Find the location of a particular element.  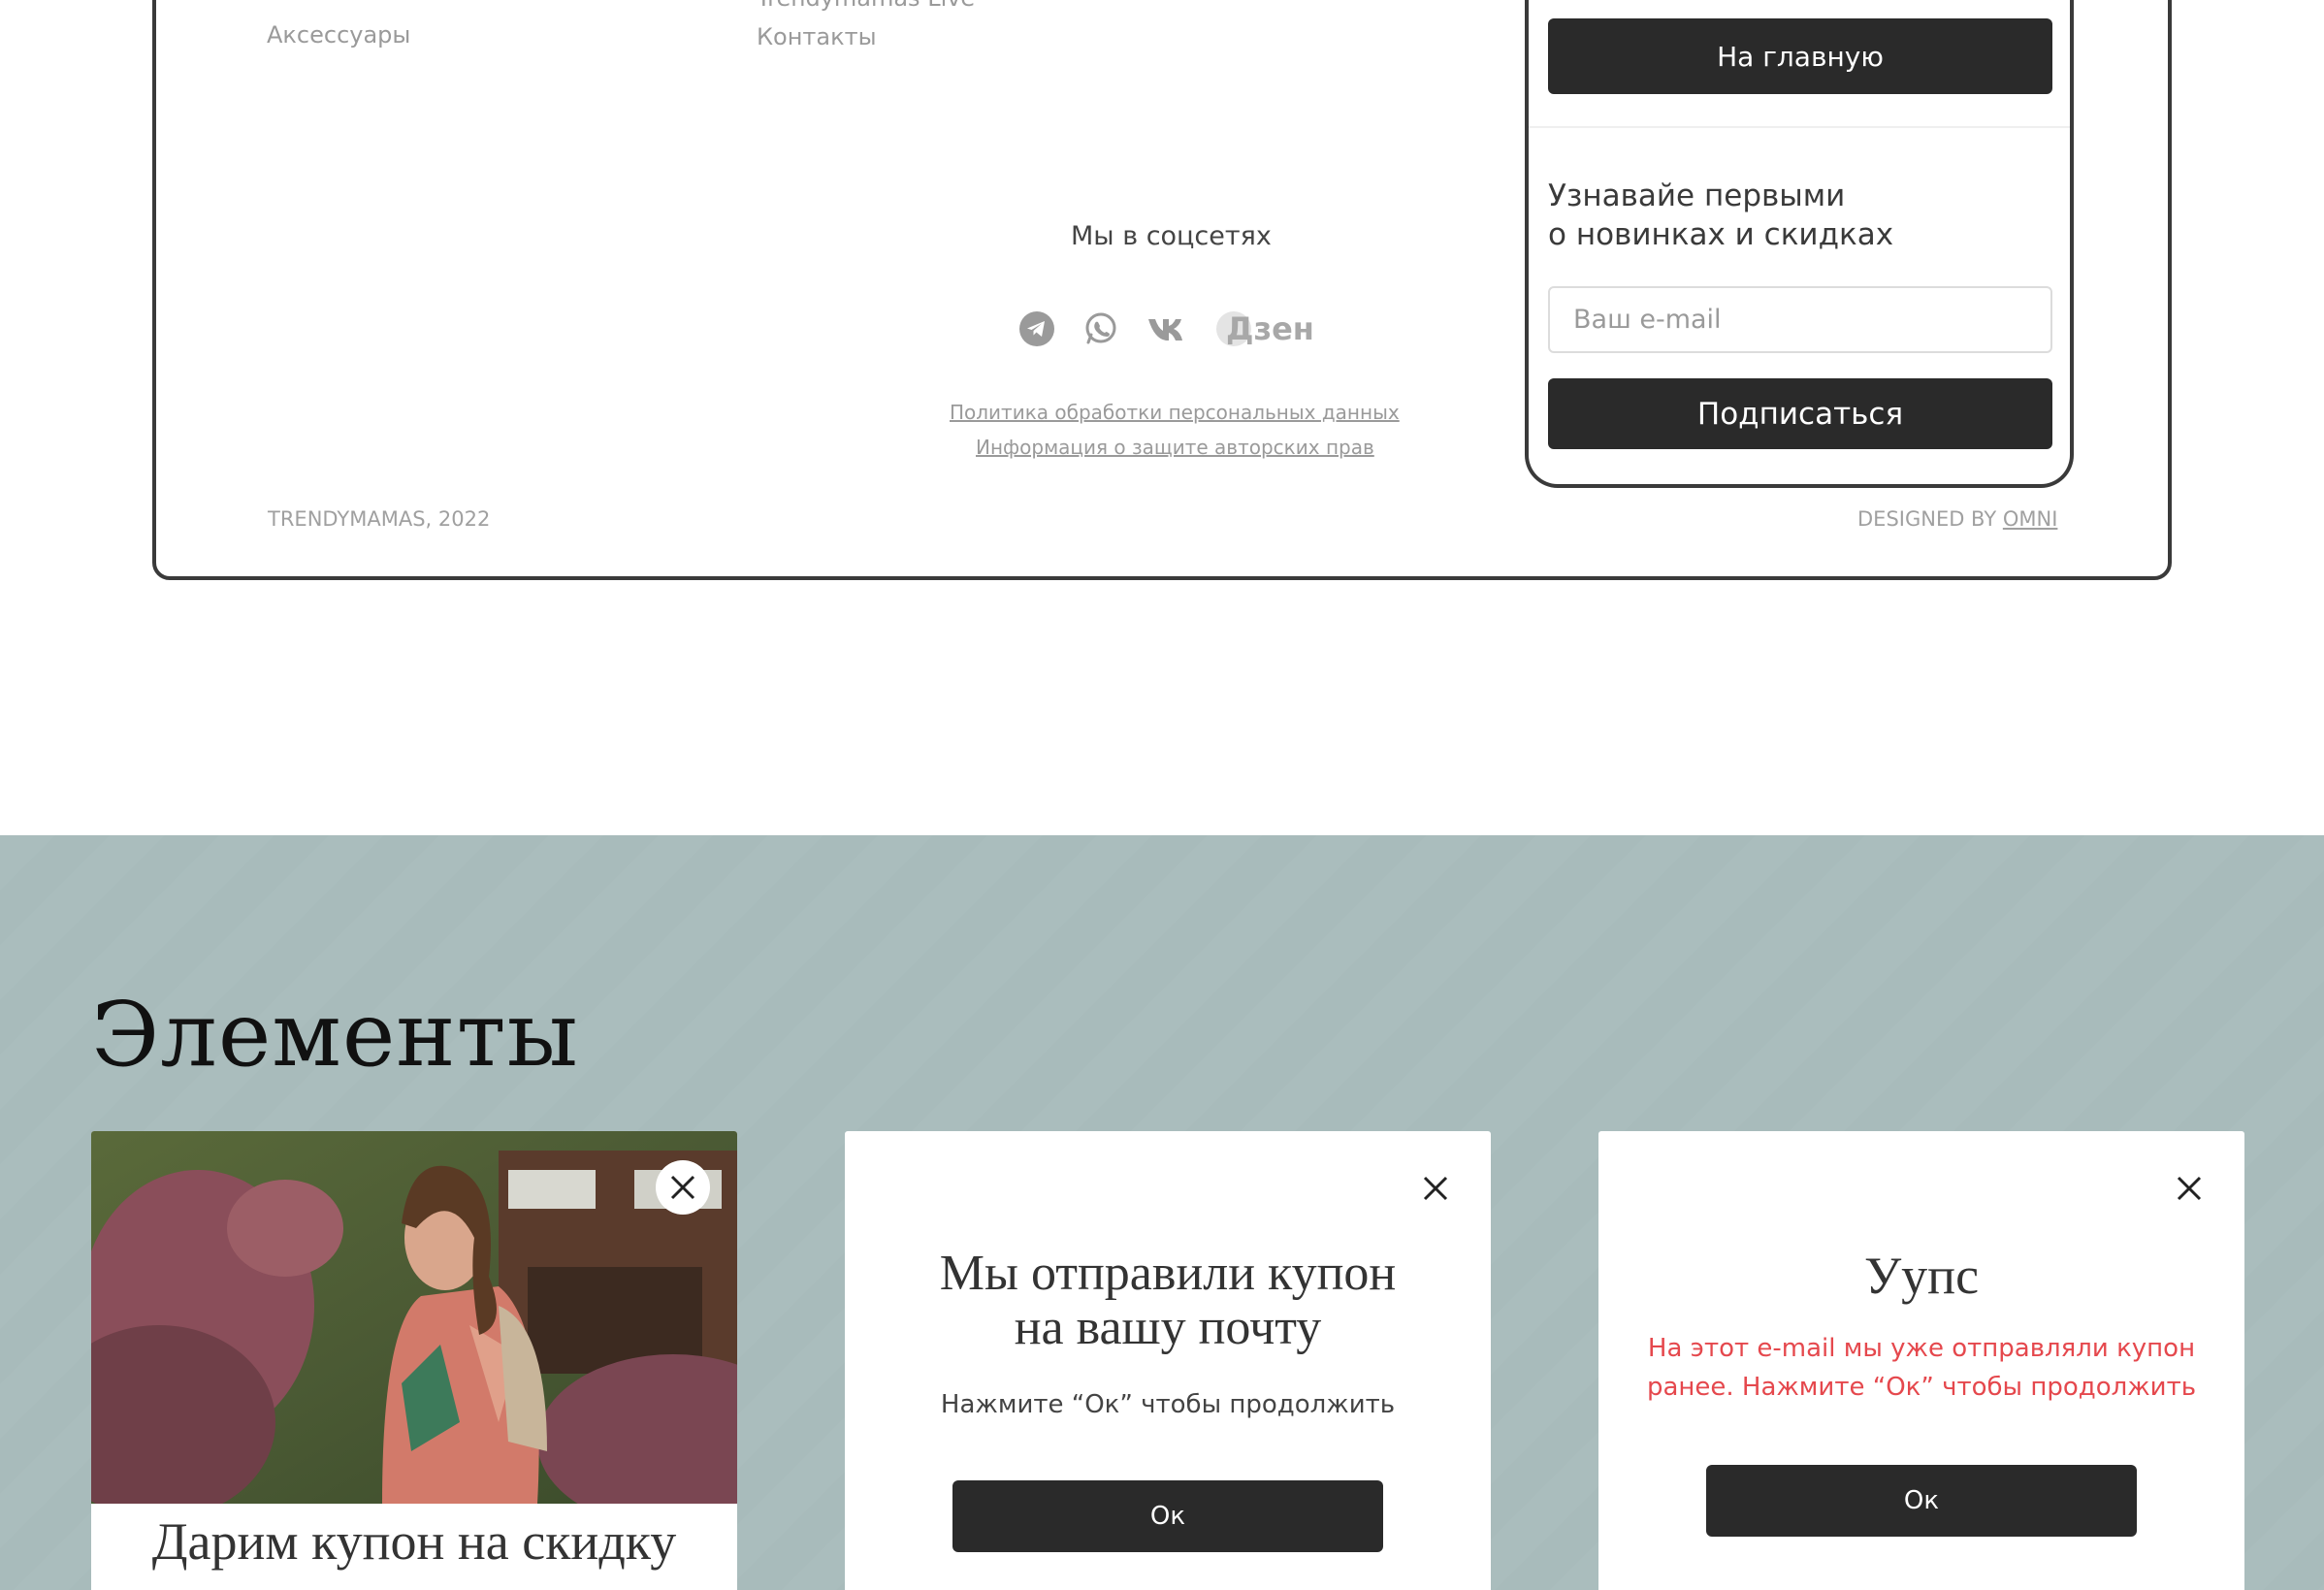

subscribe-title-line2: о новинках и скидках is located at coordinates (1721, 235).